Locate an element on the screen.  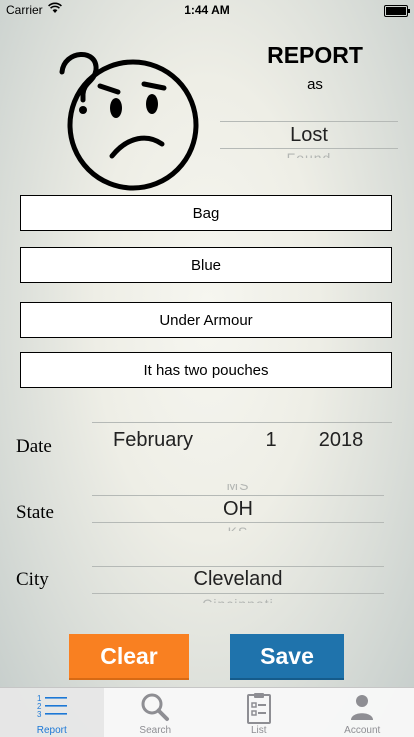
date-picker: February 1 2018 is located at coordinates (242, 441).